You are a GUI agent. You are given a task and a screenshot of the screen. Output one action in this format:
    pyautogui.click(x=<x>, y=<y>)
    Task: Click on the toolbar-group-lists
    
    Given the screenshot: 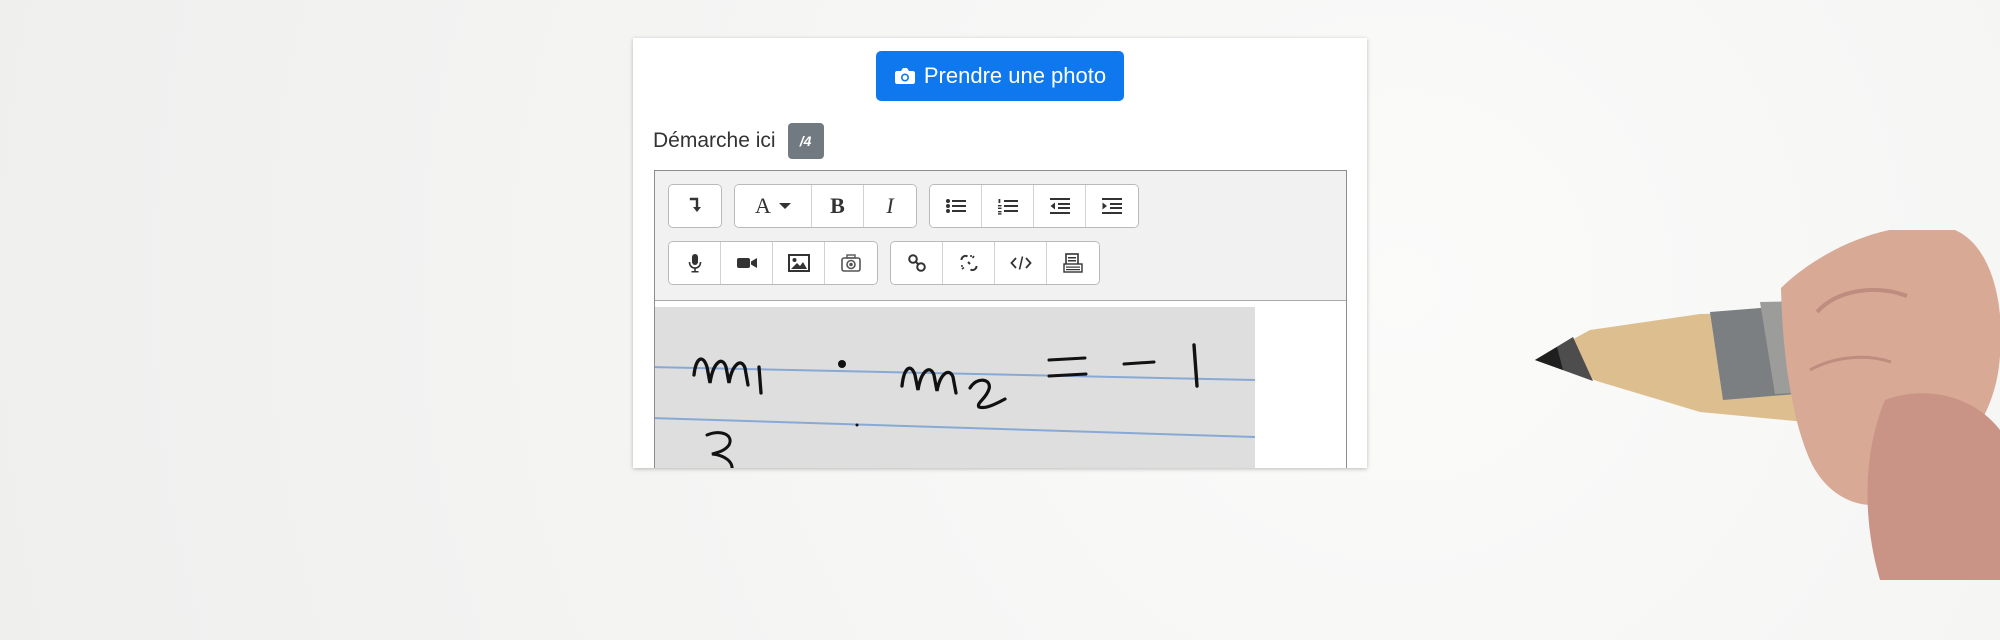 What is the action you would take?
    pyautogui.click(x=1034, y=206)
    